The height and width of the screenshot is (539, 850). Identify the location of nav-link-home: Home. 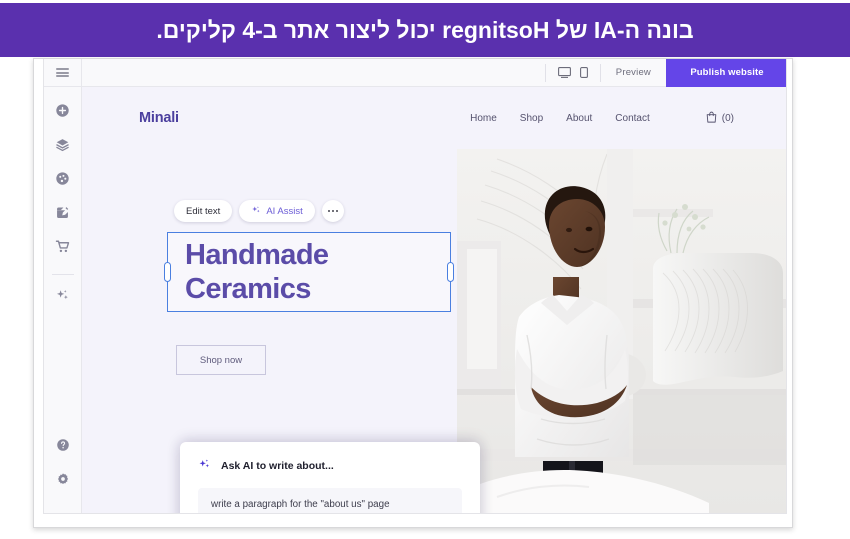
(483, 118).